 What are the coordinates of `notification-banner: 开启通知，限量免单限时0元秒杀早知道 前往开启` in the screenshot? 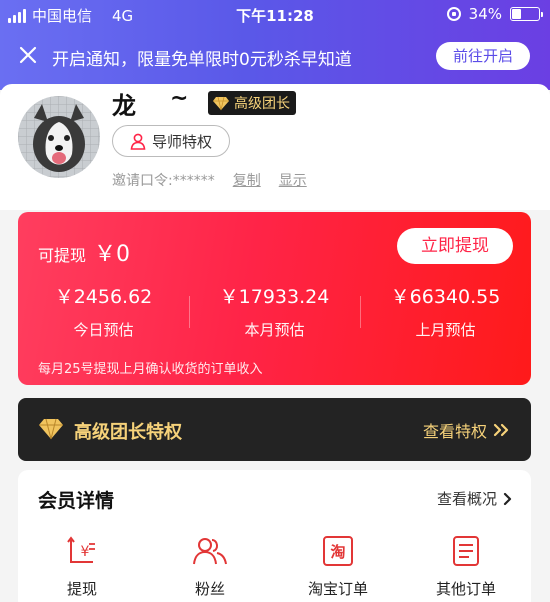 It's located at (275, 56).